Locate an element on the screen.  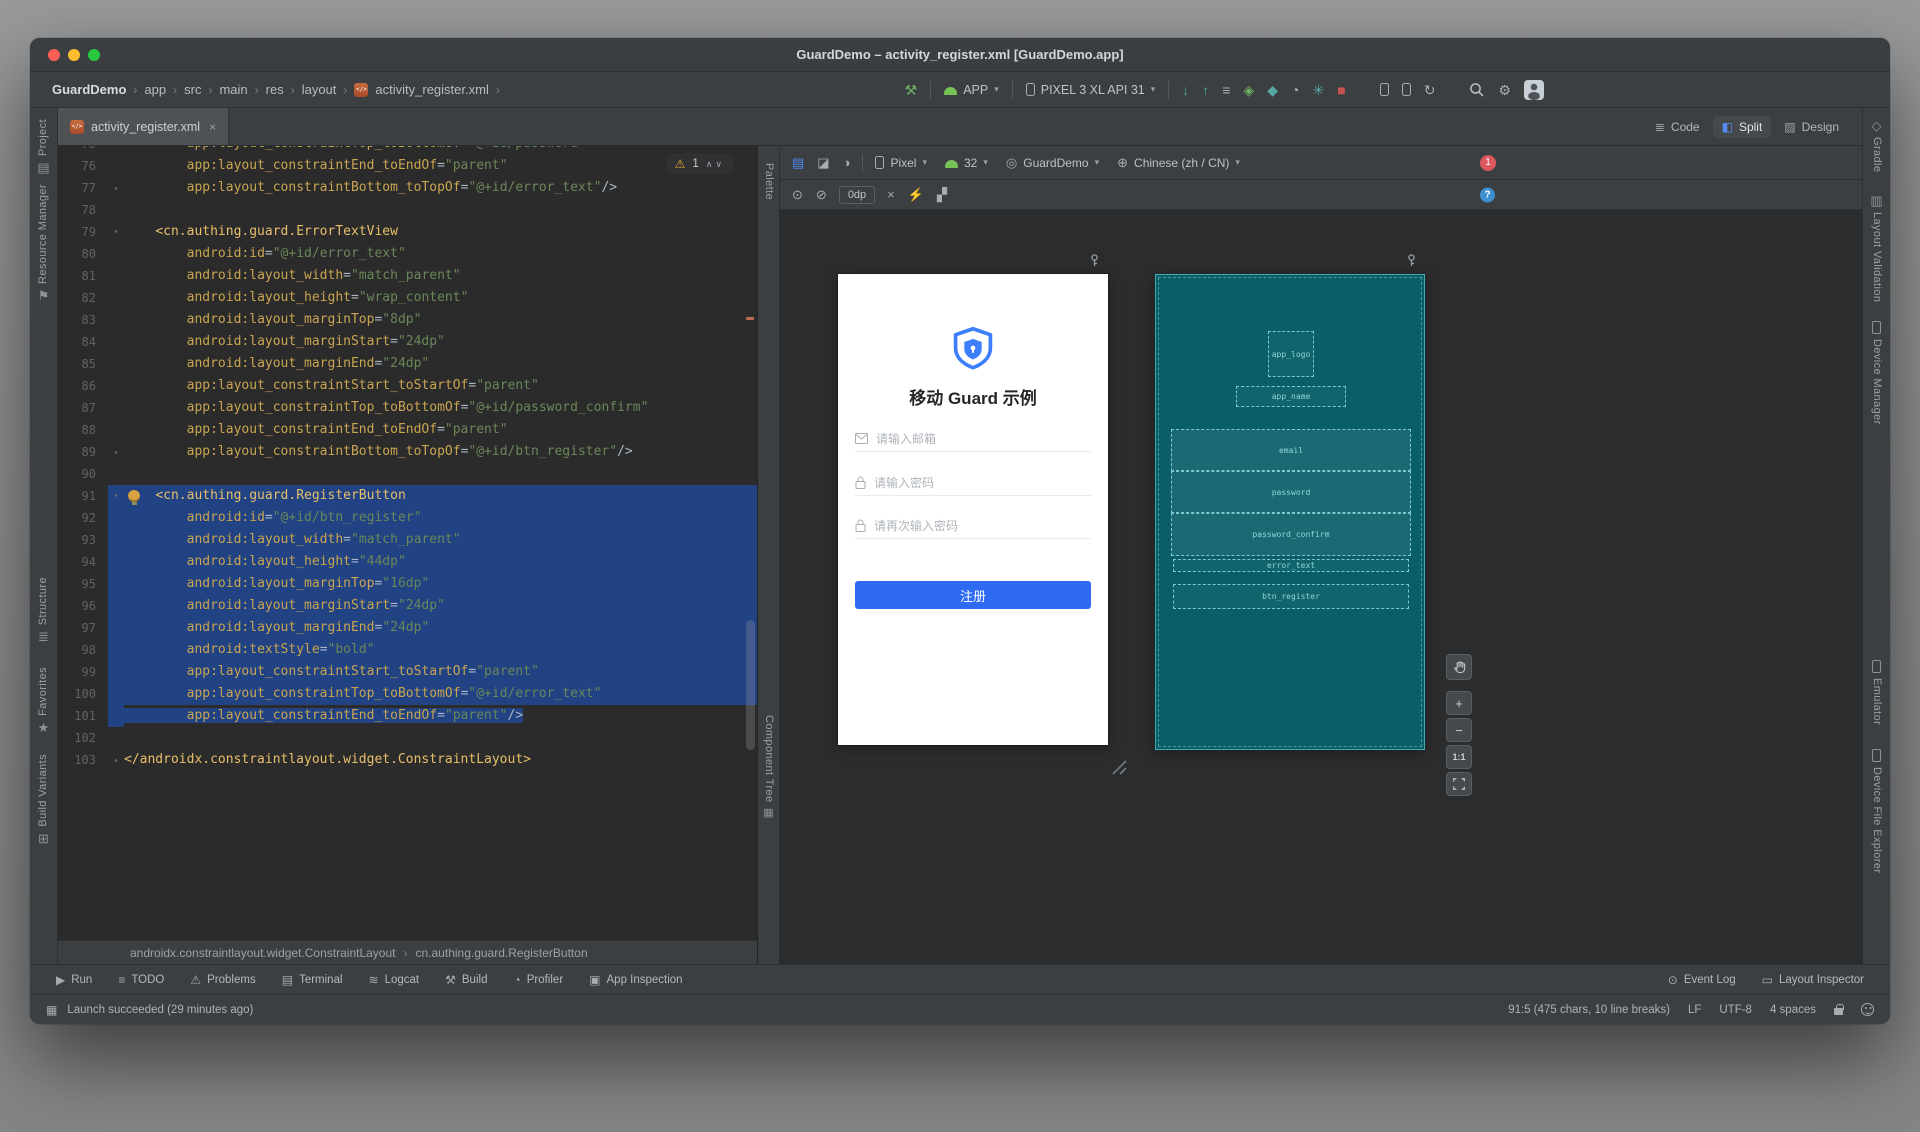
breadcrumb-item-guarddemo: GuardDemo is located at coordinates (89, 89).